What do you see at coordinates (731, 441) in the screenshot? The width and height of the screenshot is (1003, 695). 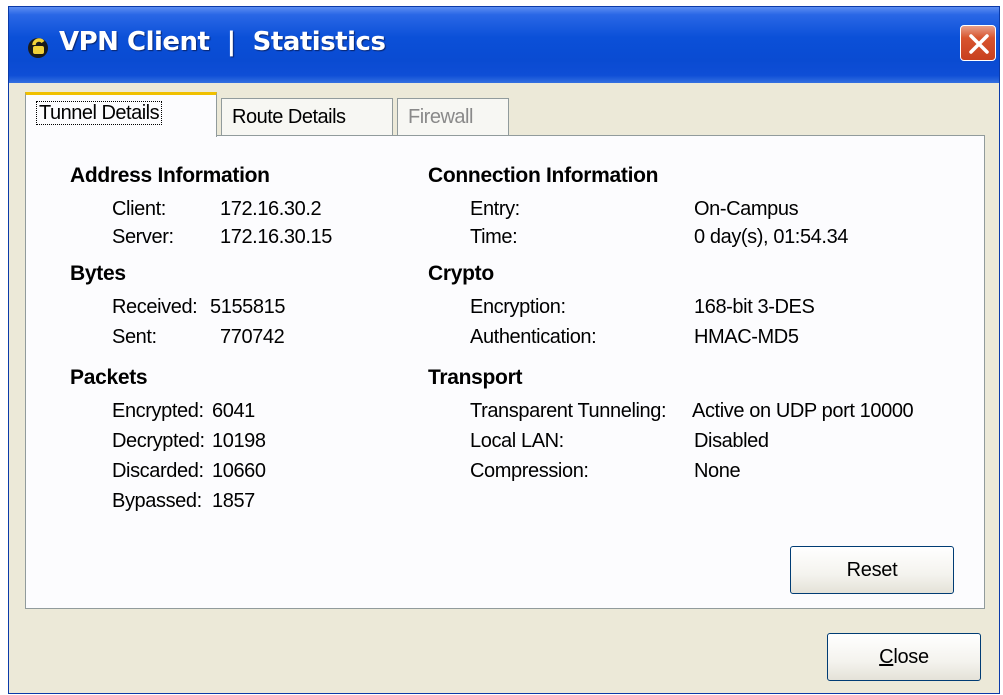 I see `local-lan-value: Disabled` at bounding box center [731, 441].